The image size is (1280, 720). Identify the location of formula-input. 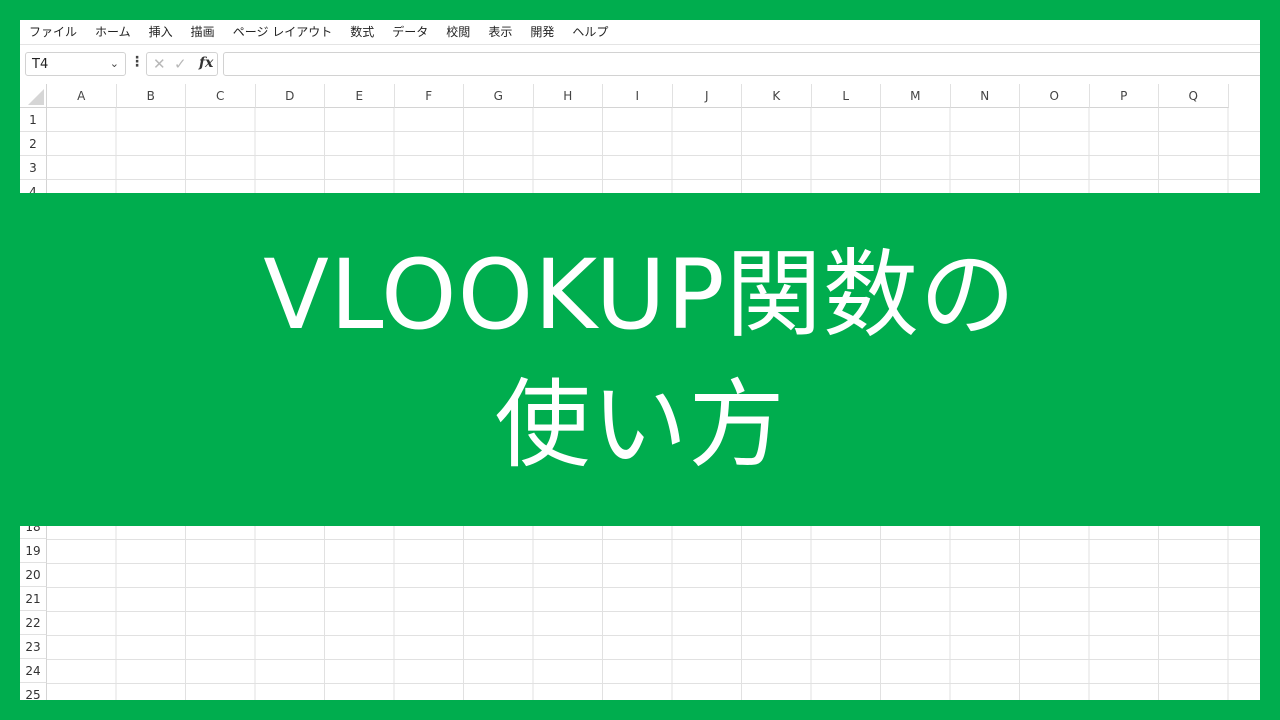
(741, 64).